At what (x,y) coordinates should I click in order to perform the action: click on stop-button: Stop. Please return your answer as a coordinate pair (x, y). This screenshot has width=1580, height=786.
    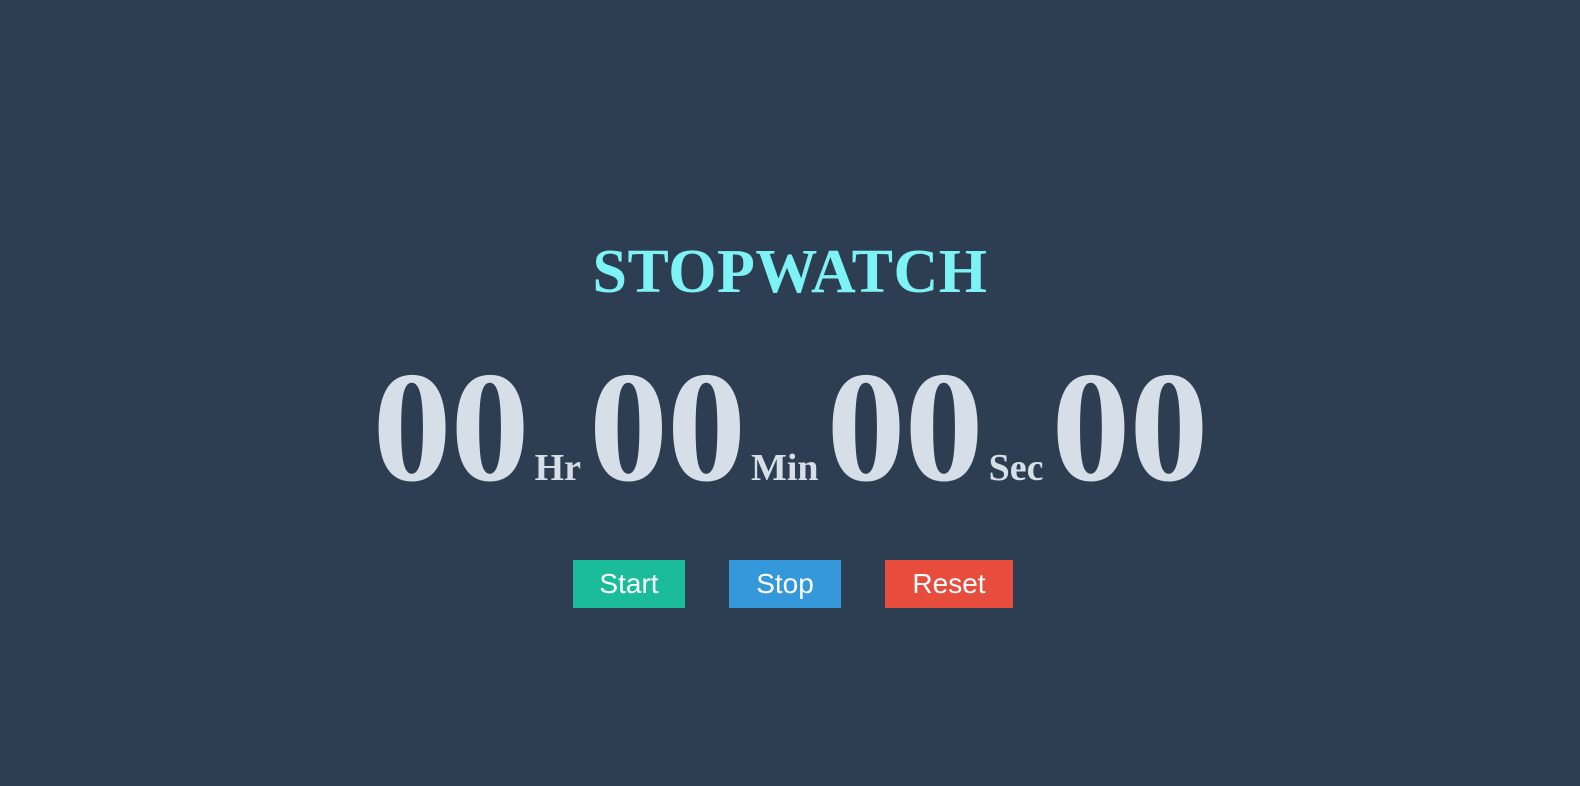
    Looking at the image, I should click on (785, 584).